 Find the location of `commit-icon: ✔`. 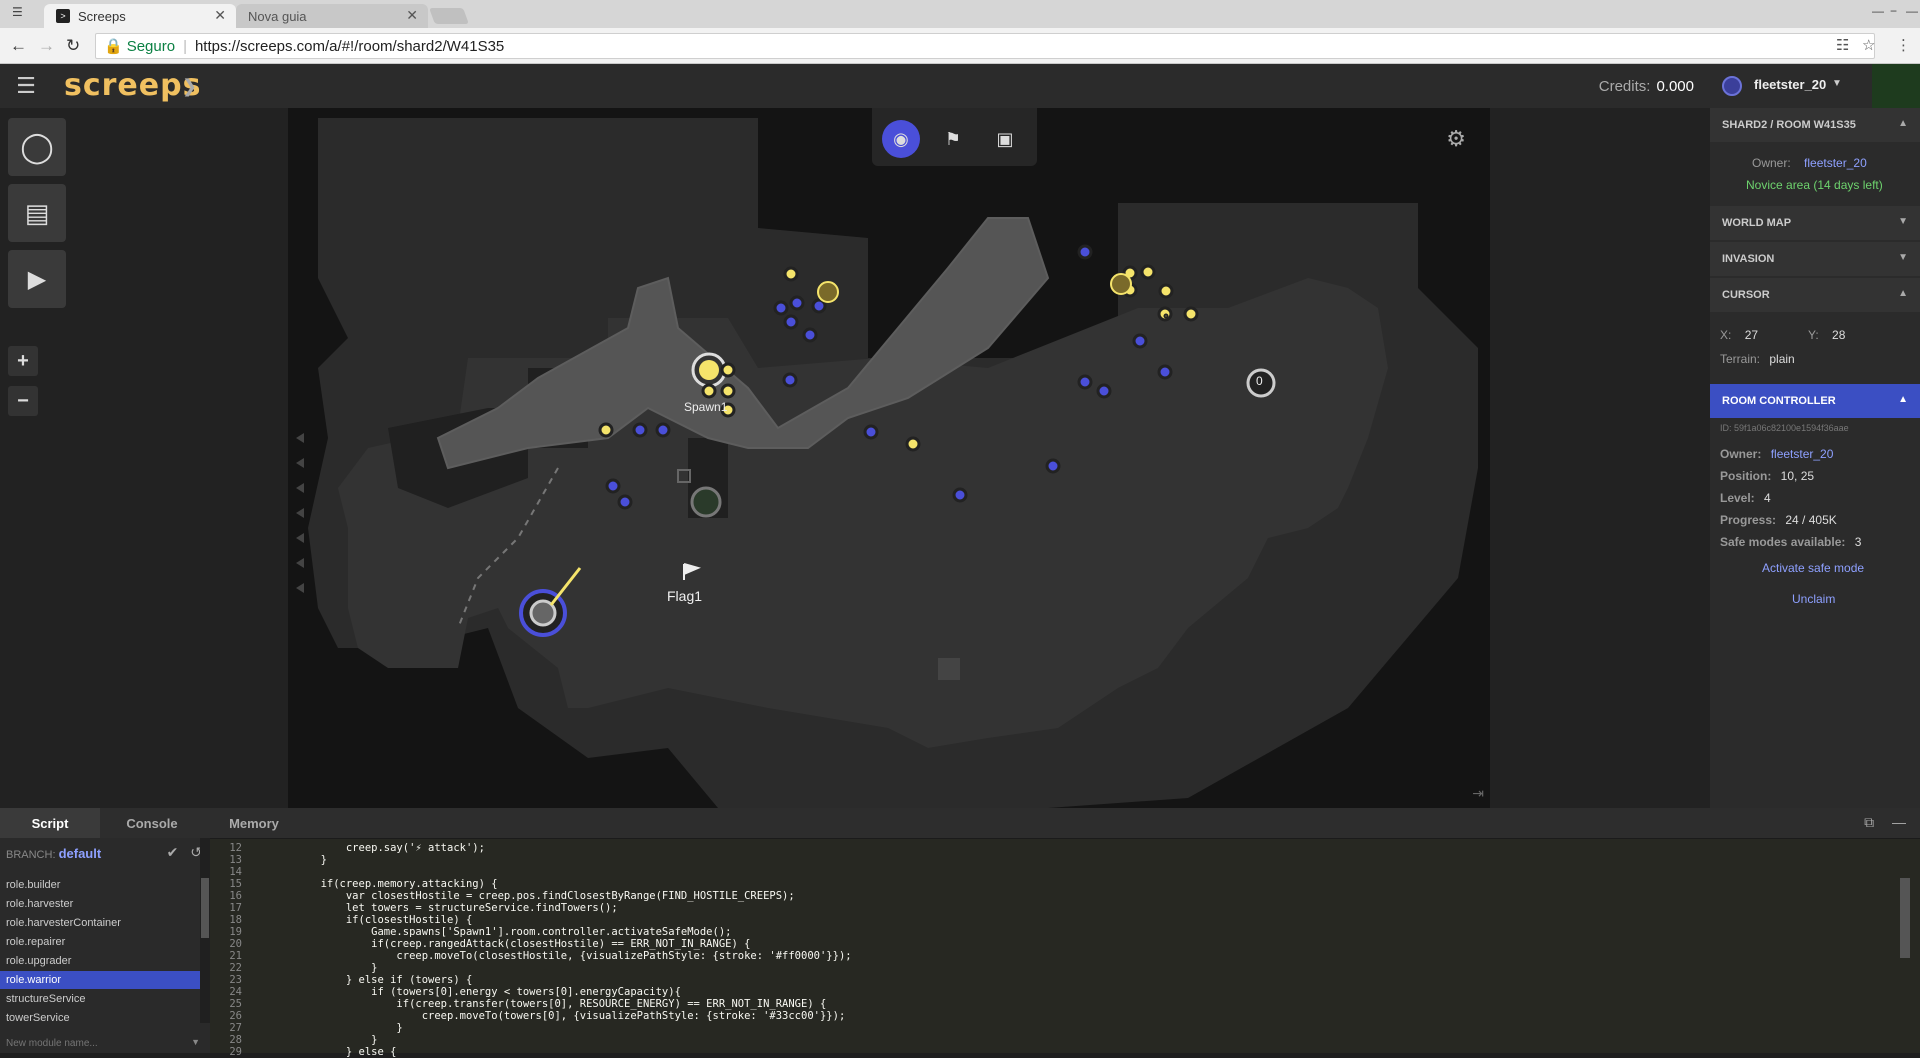

commit-icon: ✔ is located at coordinates (173, 852).